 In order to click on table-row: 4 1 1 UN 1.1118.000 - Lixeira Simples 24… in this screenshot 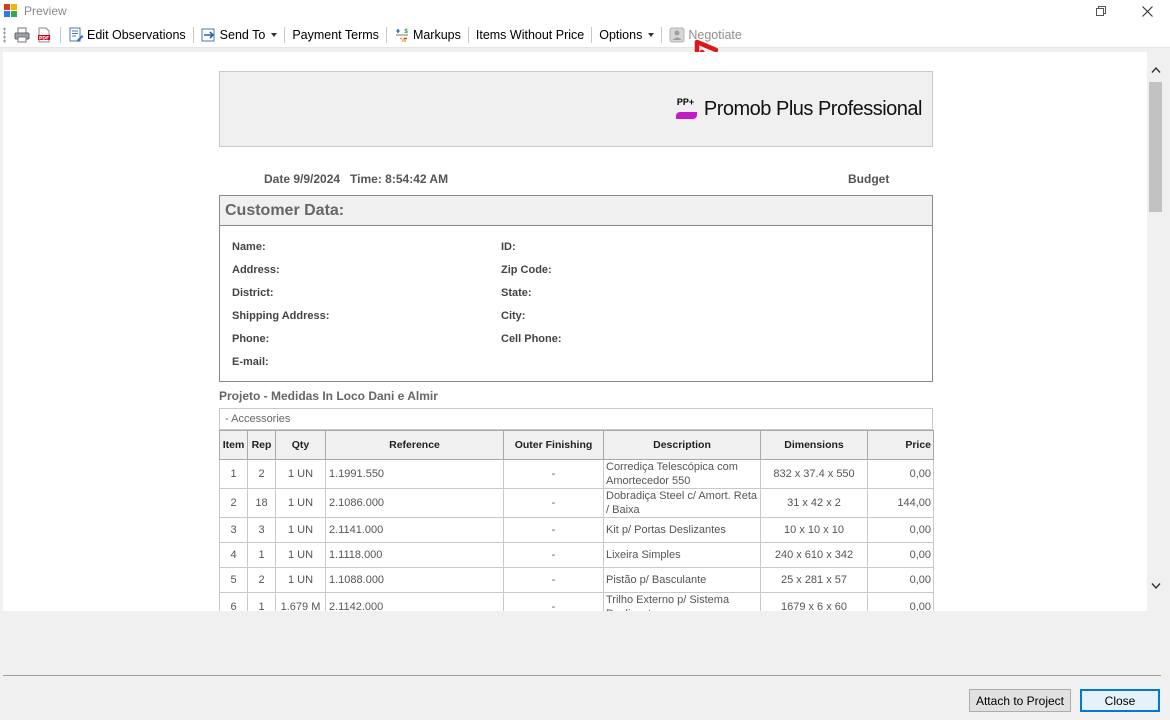, I will do `click(576, 555)`.